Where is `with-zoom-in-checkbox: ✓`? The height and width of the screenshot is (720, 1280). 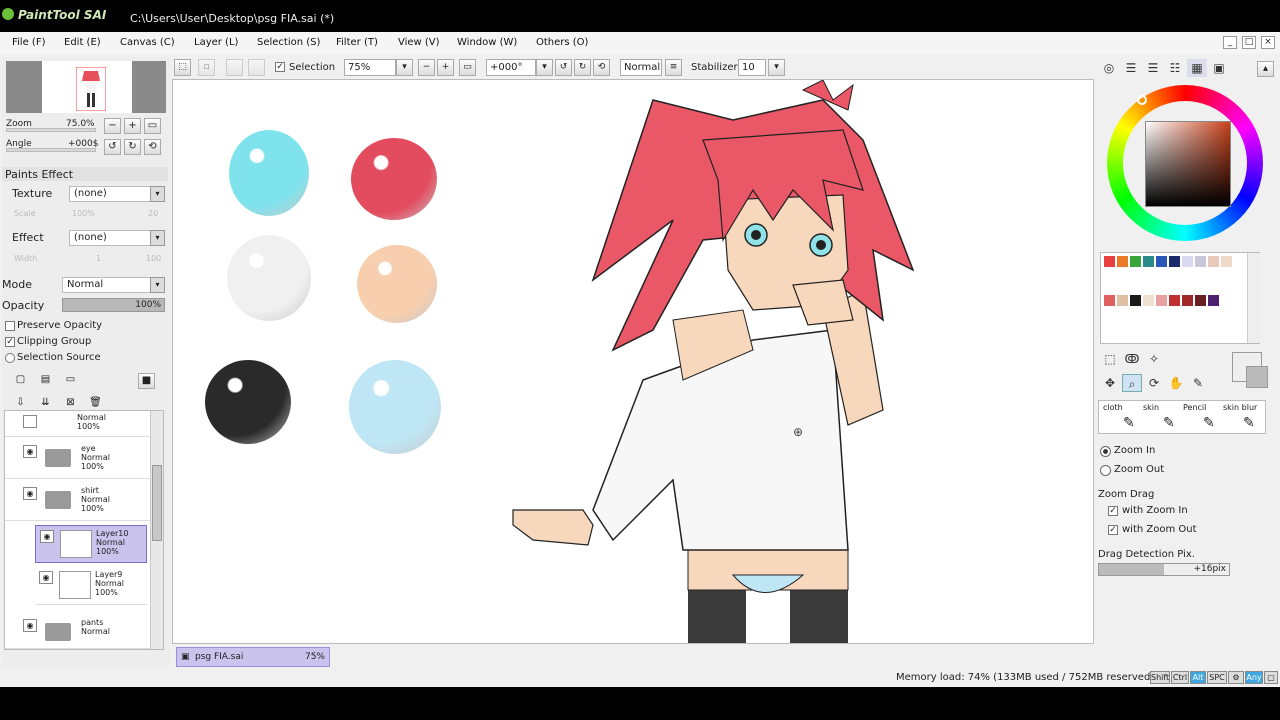
with-zoom-in-checkbox: ✓ is located at coordinates (1113, 511).